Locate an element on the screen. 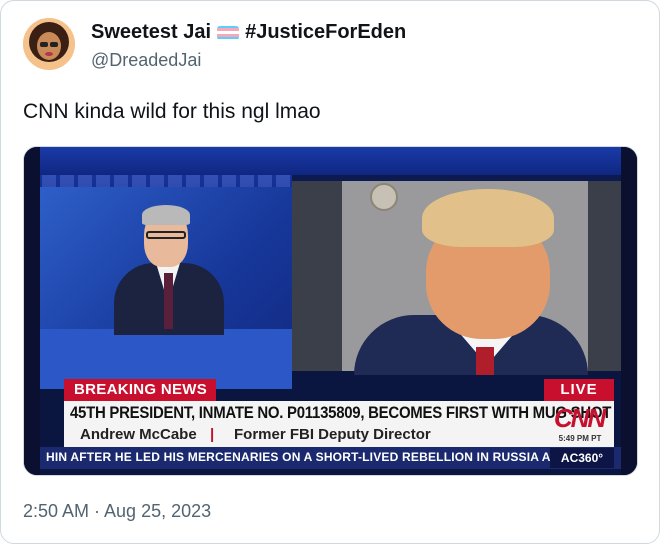 The width and height of the screenshot is (660, 544). breaking-news-label: BREAKING NEWS is located at coordinates (140, 390).